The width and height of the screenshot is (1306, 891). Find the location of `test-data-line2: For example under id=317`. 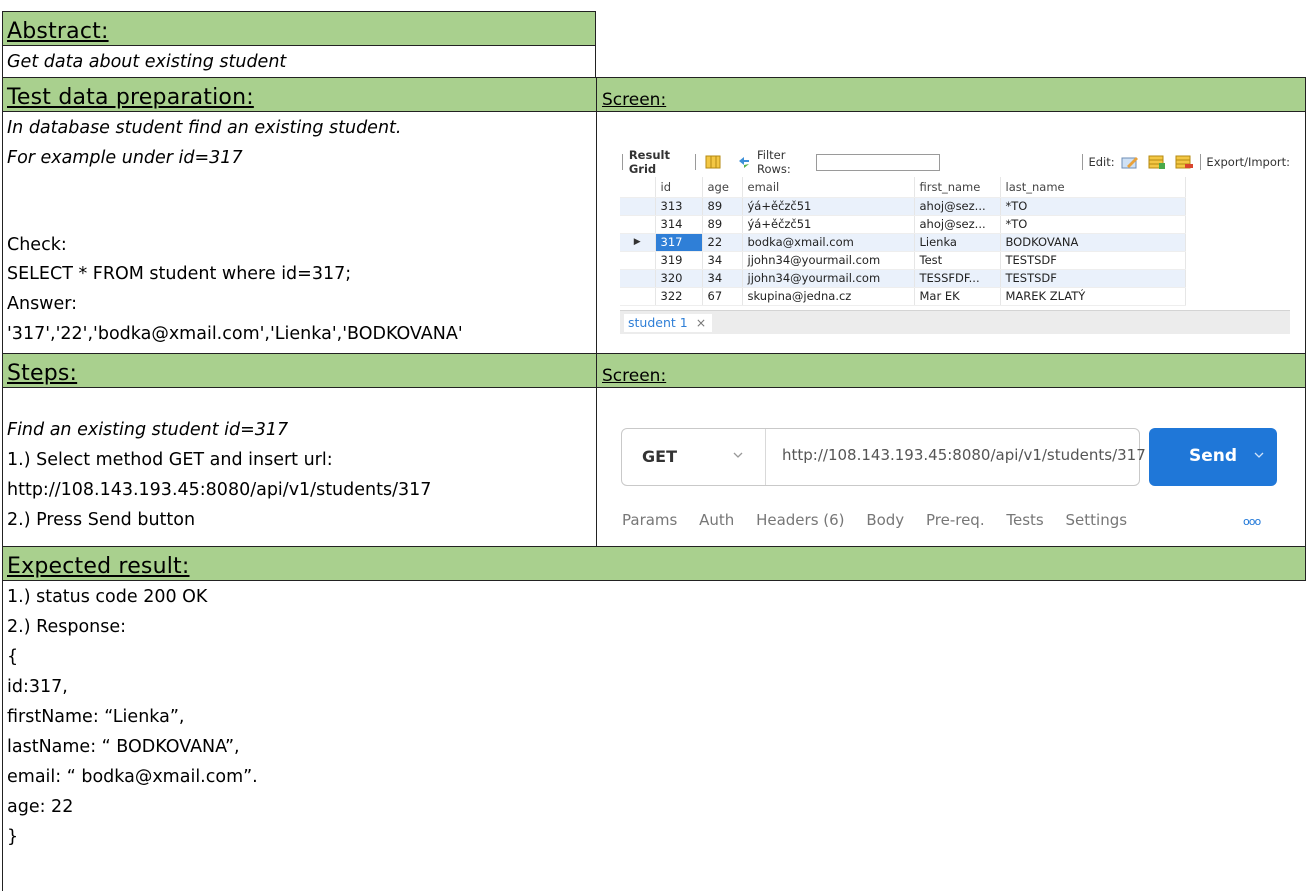

test-data-line2: For example under id=317 is located at coordinates (125, 158).